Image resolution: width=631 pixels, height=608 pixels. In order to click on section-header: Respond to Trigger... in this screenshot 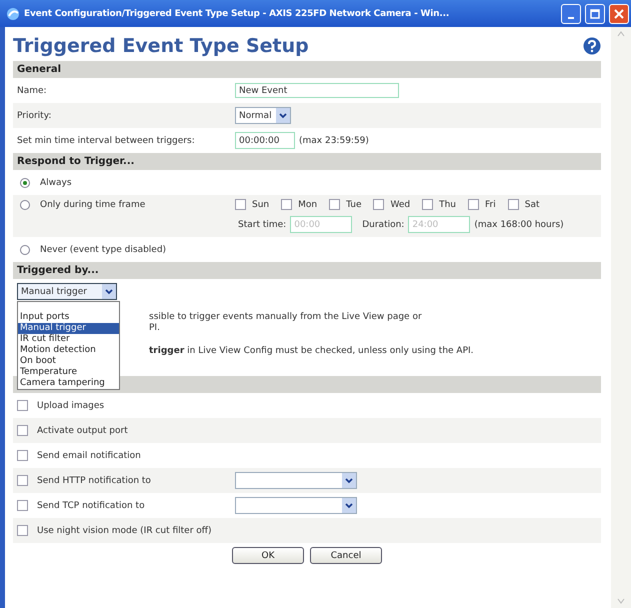, I will do `click(307, 161)`.